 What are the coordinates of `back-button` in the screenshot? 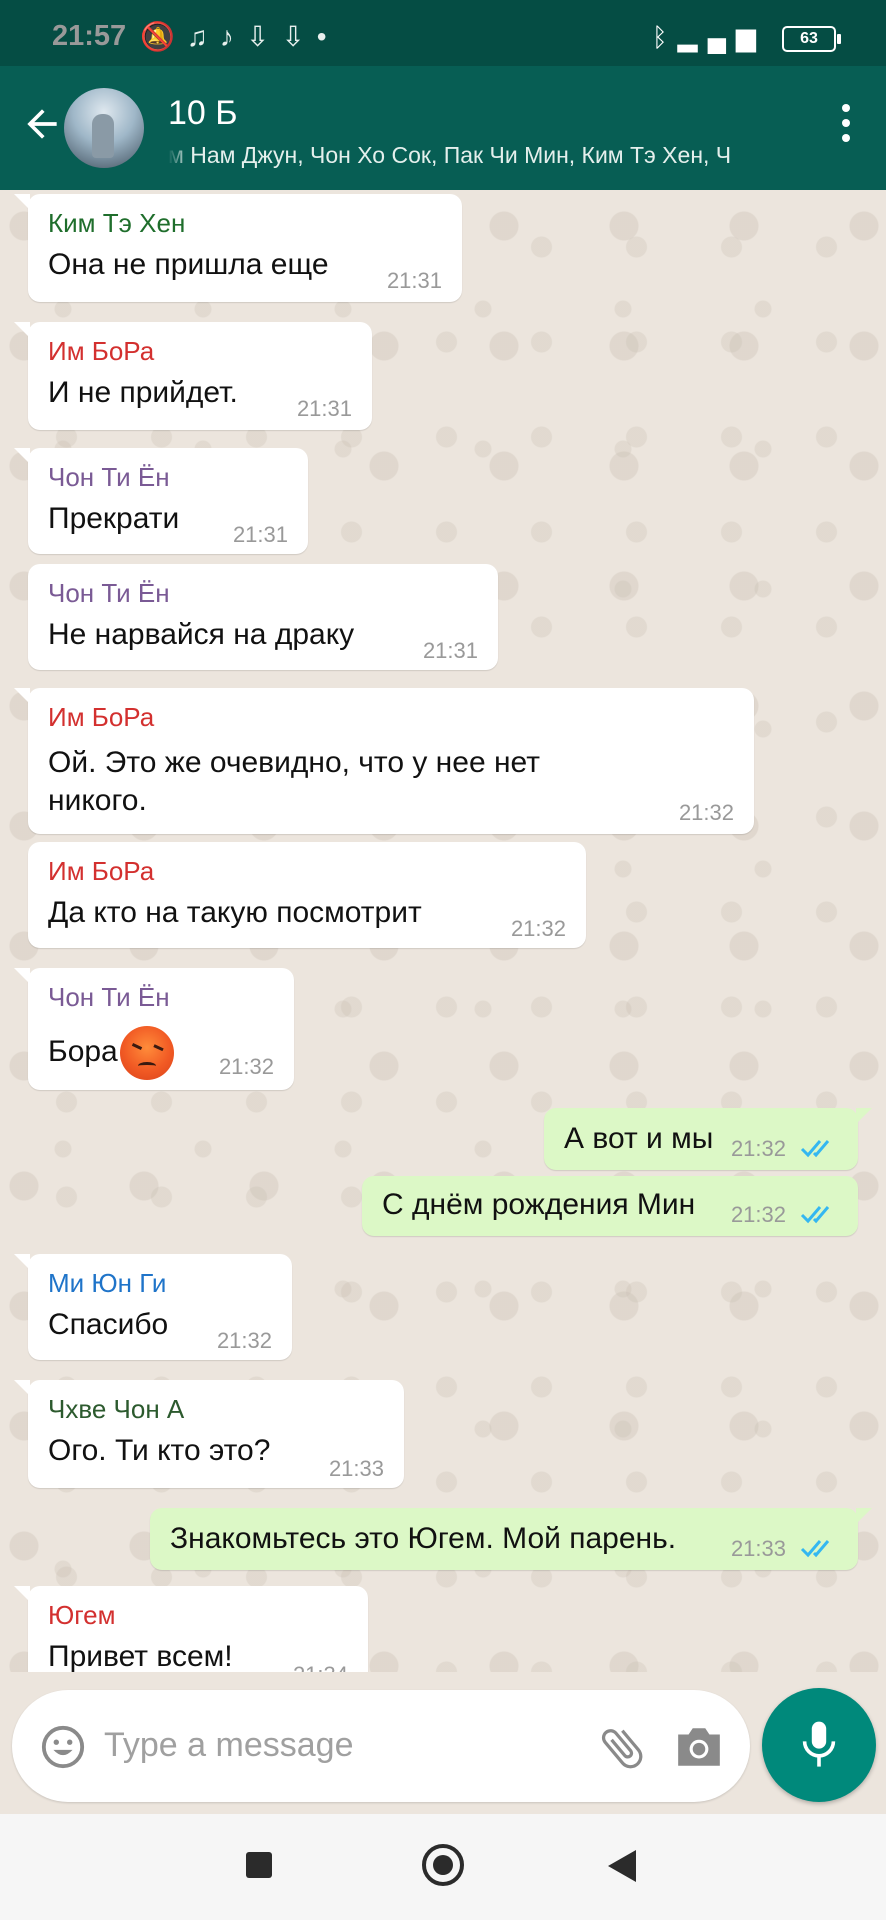 It's located at (622, 1866).